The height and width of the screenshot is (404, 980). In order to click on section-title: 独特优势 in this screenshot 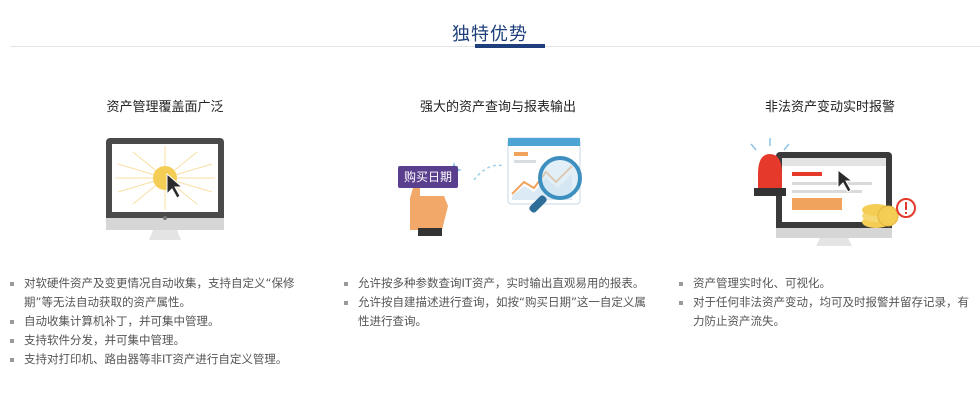, I will do `click(490, 34)`.